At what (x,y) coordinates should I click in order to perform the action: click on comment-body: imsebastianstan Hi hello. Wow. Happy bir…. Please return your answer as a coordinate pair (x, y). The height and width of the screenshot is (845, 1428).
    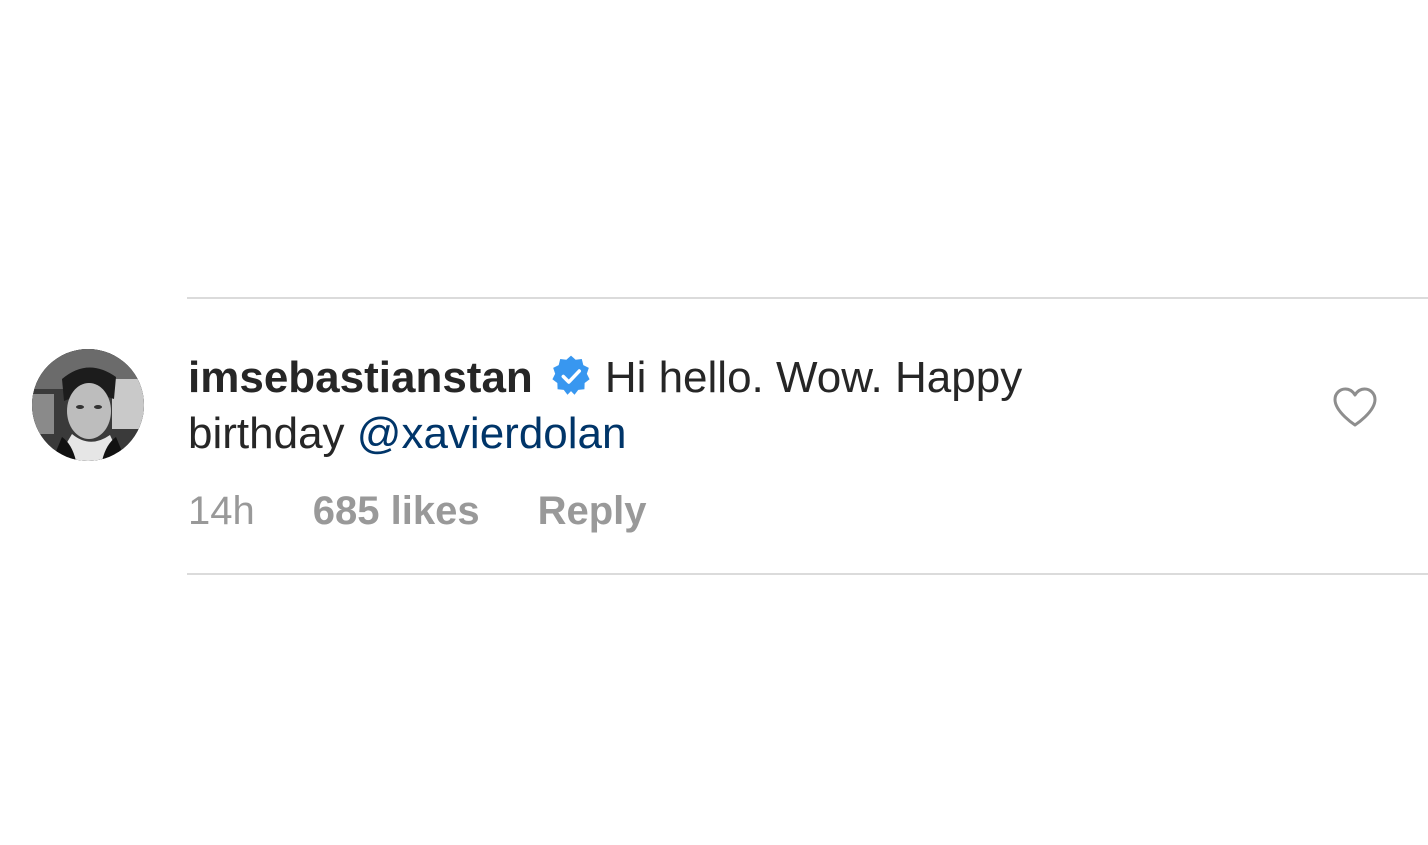
    Looking at the image, I should click on (688, 406).